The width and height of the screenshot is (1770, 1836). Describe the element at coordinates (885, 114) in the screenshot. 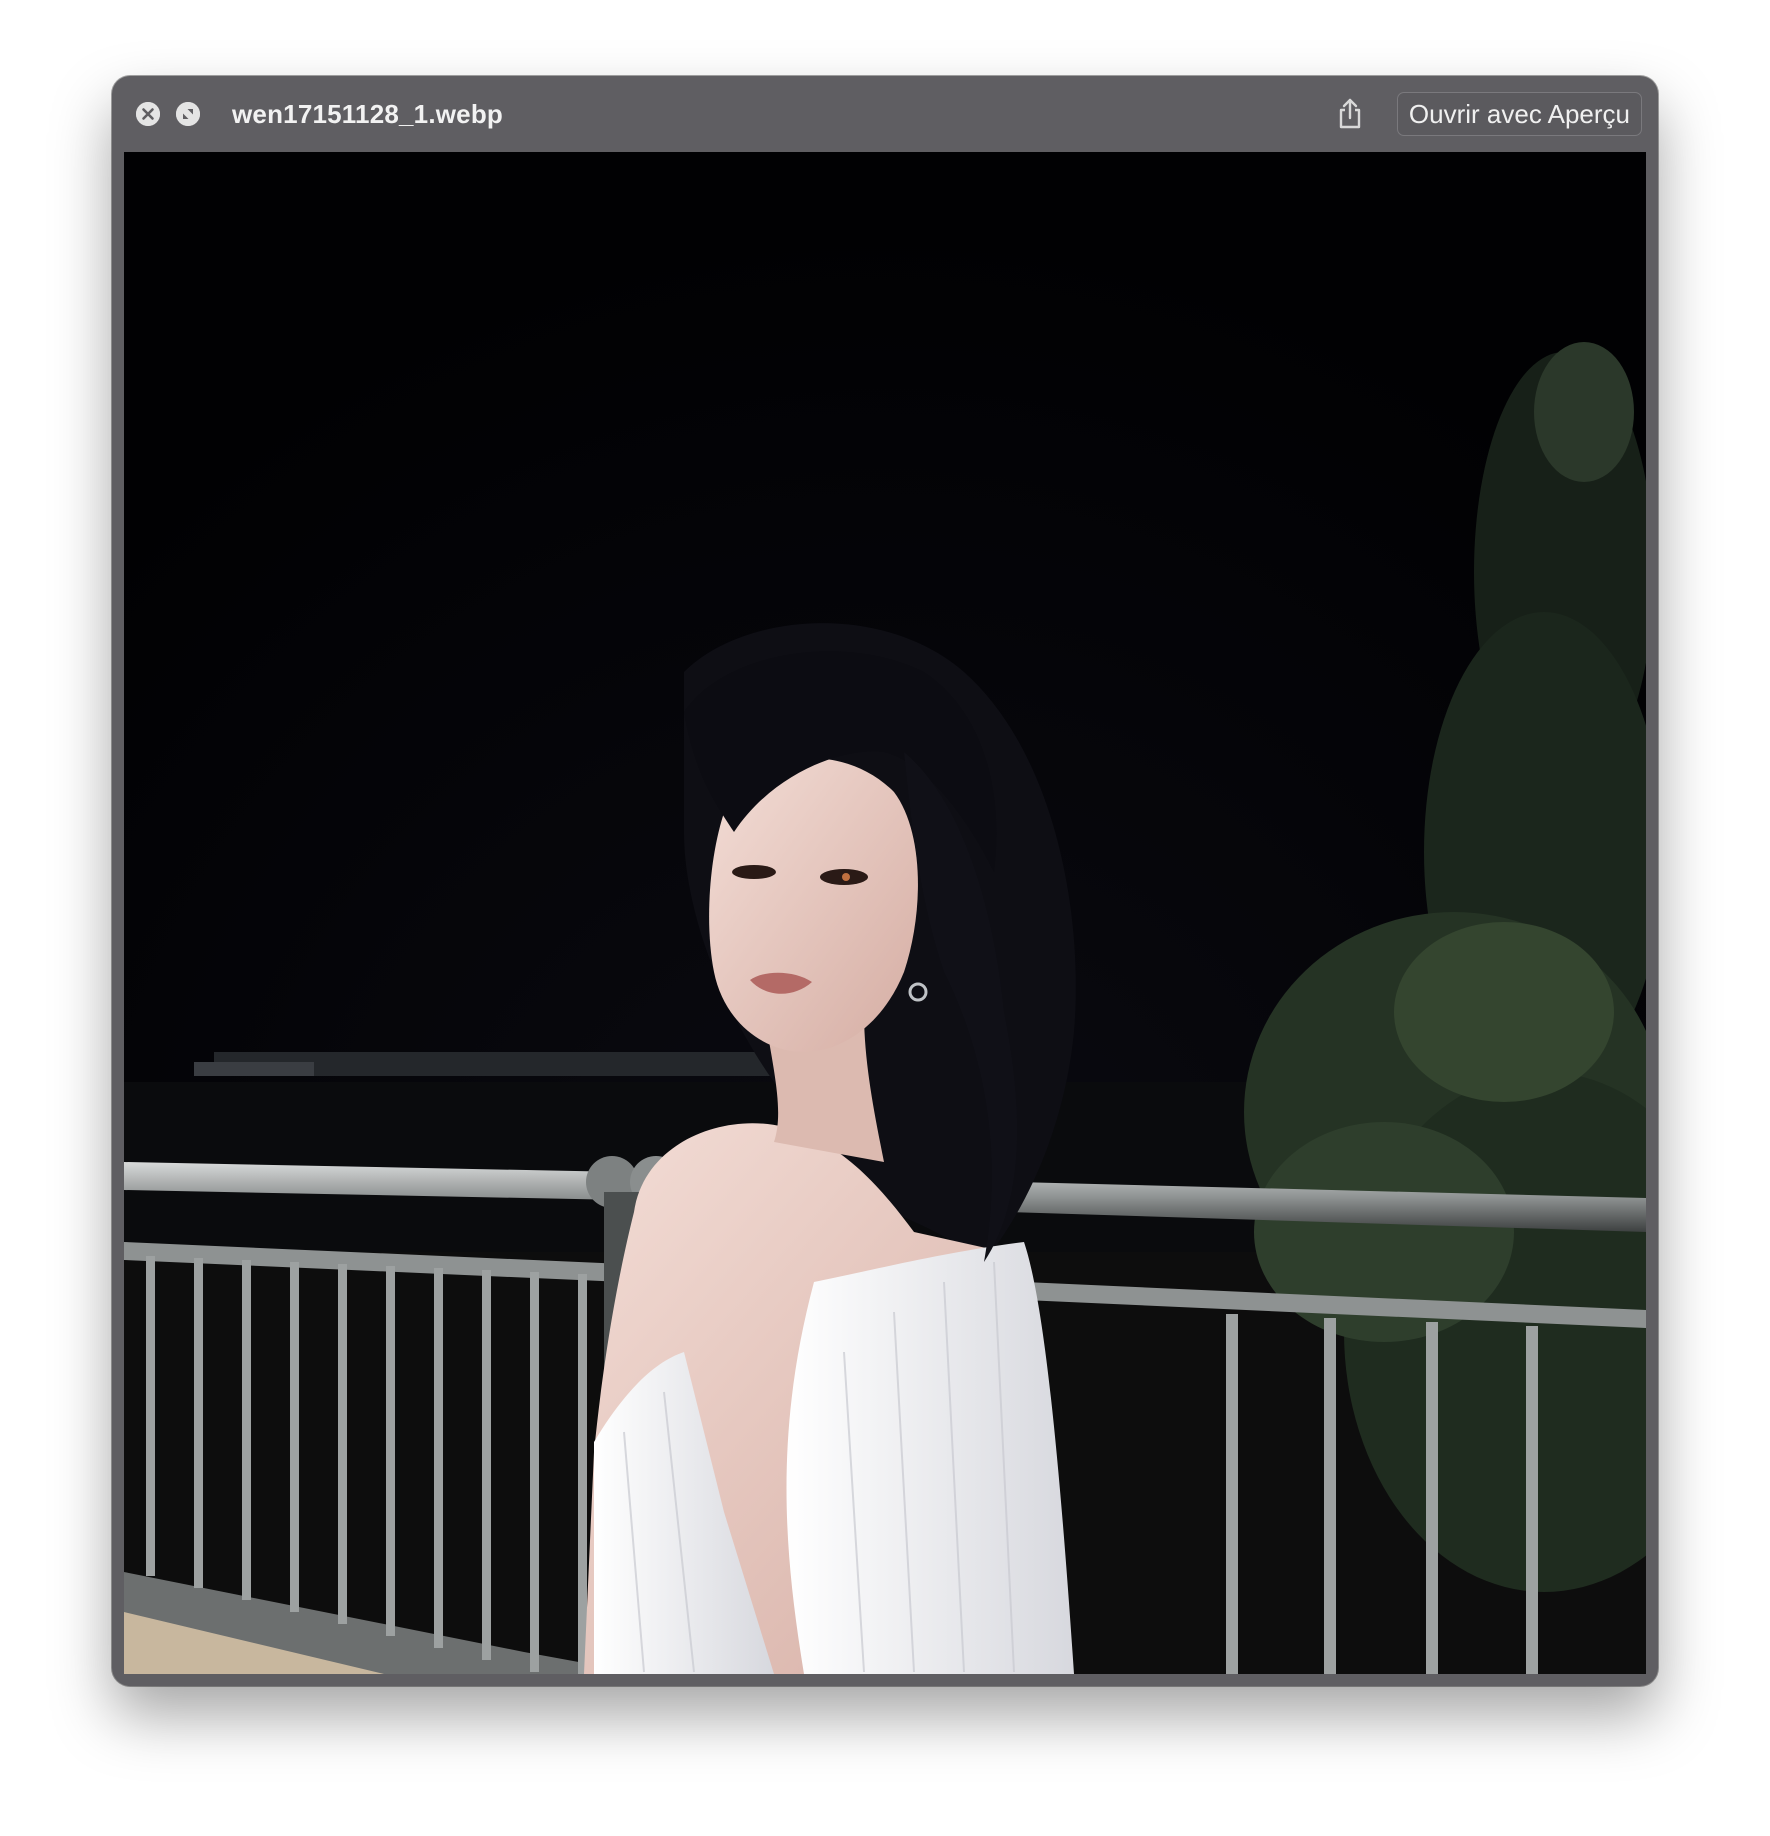

I see `titlebar: wen17151128_1.webp Ouvrir avec Aperçu` at that location.